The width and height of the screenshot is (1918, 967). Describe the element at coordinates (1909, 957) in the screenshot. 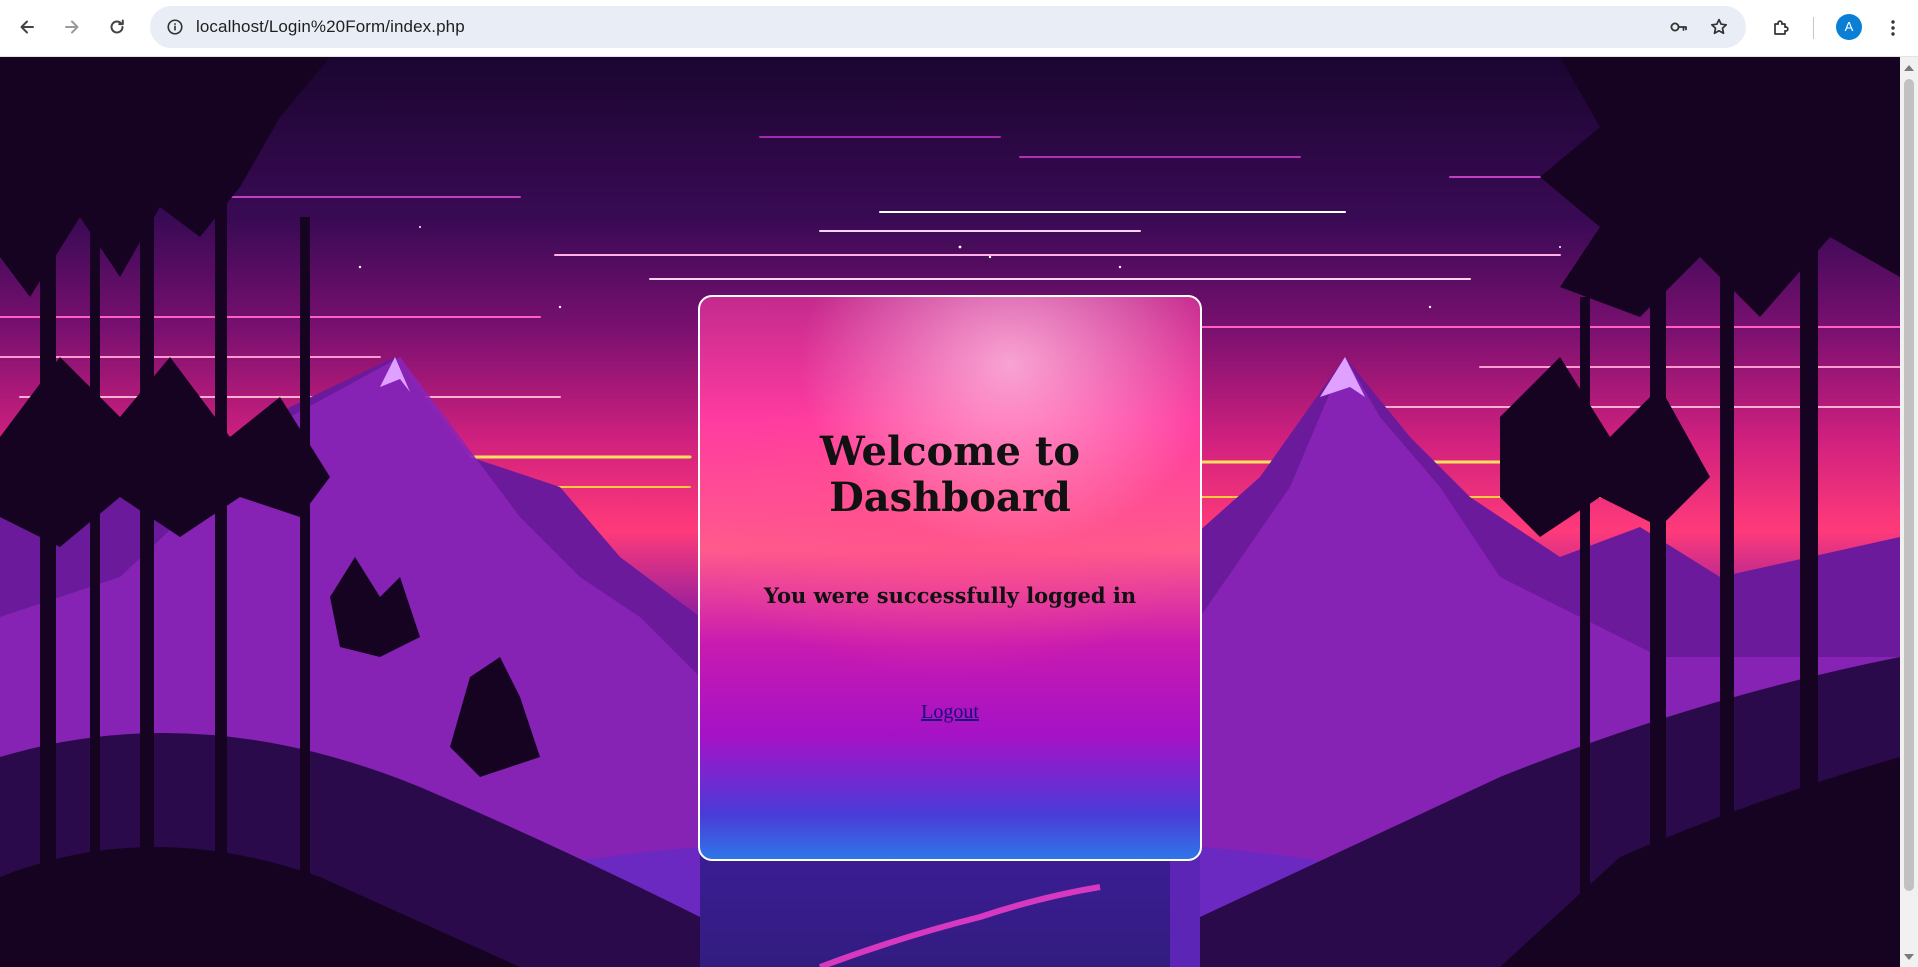

I see `scroll-down-arrow-icon` at that location.